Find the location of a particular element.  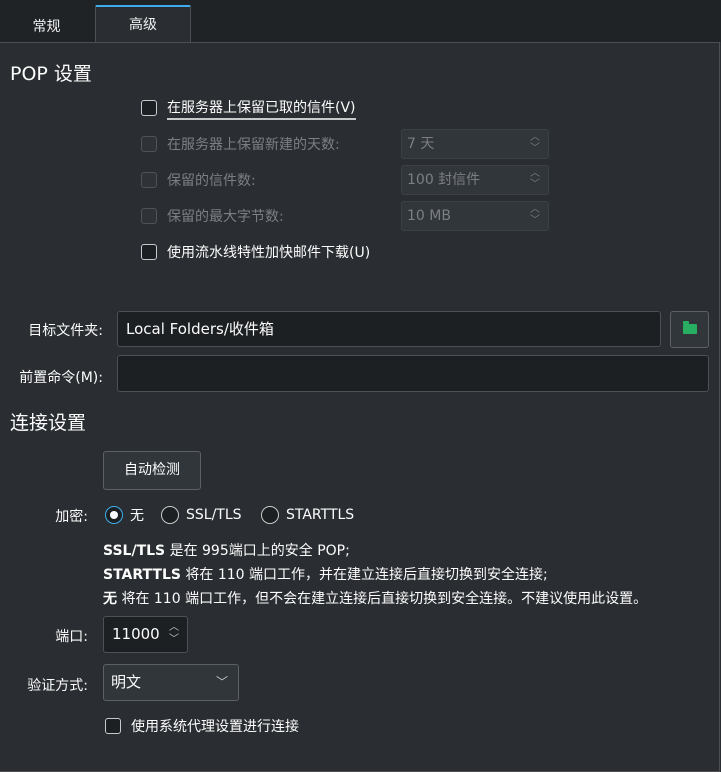

encryption-none-label: 无 is located at coordinates (137, 516).